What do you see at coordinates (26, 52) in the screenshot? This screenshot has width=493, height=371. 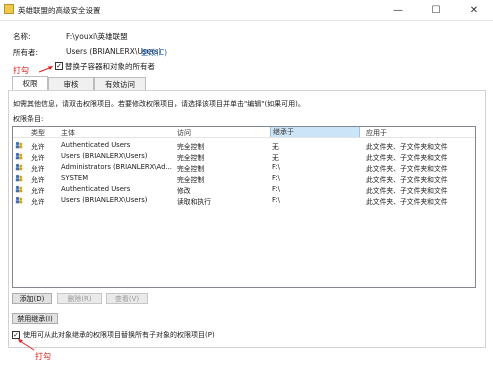 I see `owner-label: 所有者:` at bounding box center [26, 52].